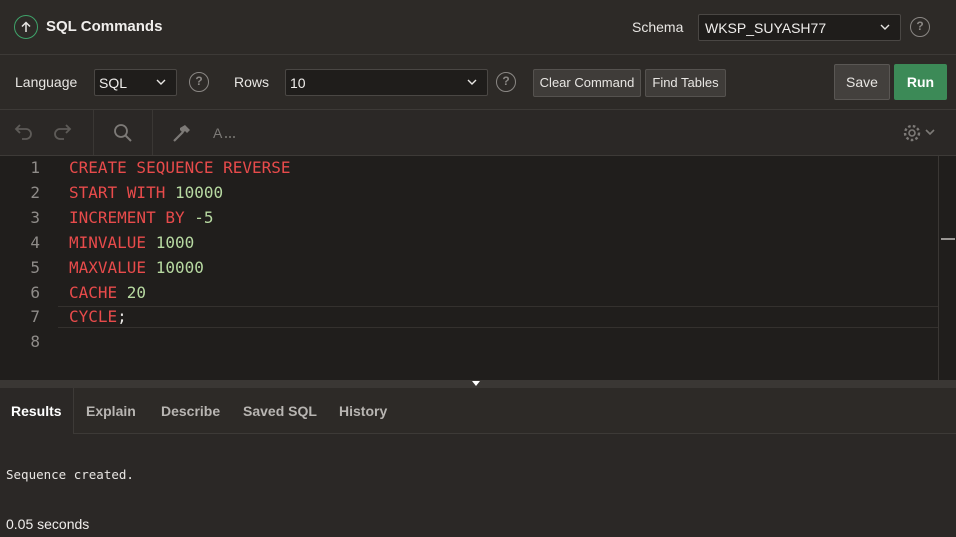 The width and height of the screenshot is (956, 537). Describe the element at coordinates (35, 317) in the screenshot. I see `line-number: 7` at that location.